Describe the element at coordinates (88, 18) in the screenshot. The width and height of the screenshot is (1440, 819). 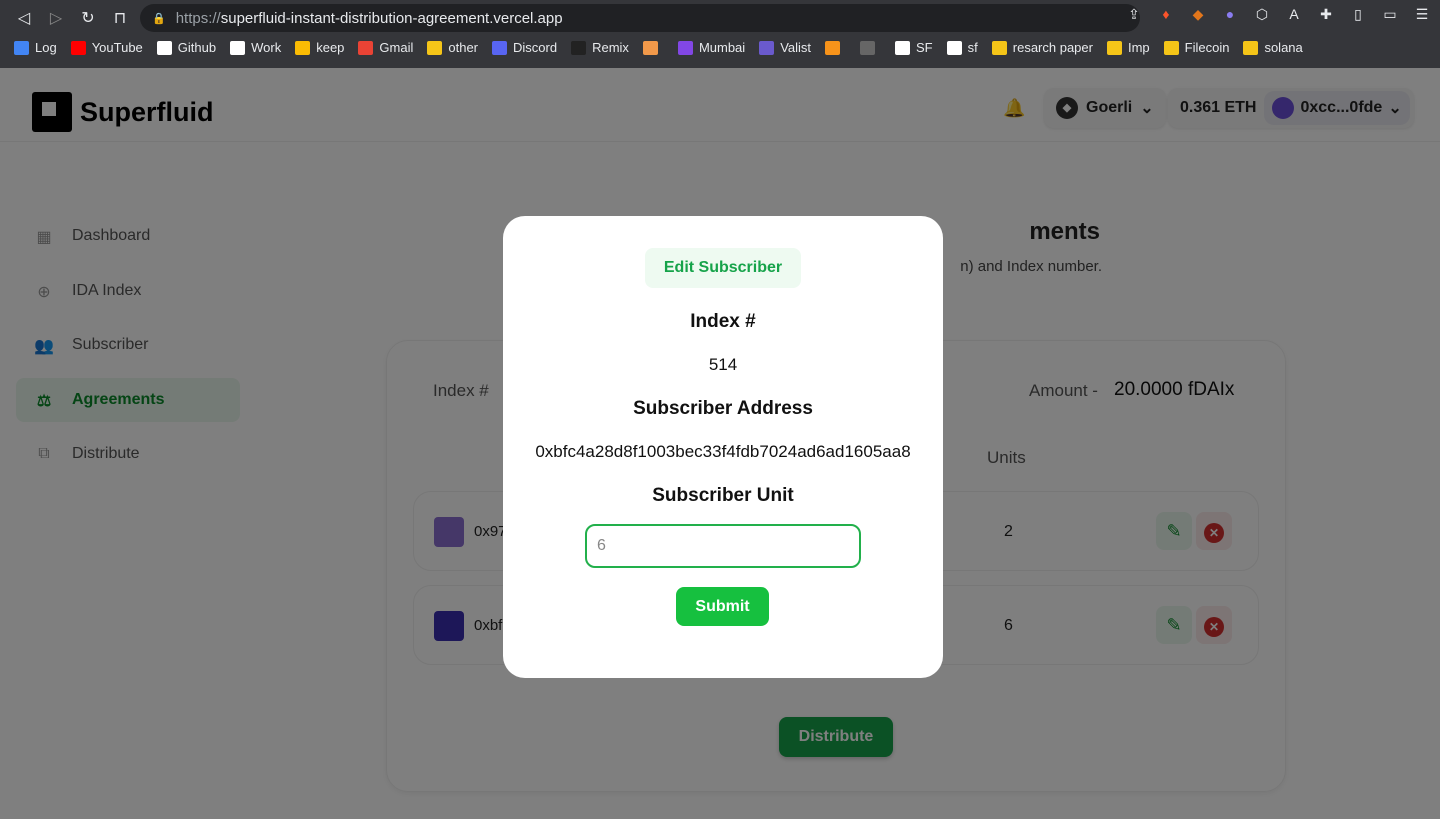
I see `reload-icon: ↻` at that location.